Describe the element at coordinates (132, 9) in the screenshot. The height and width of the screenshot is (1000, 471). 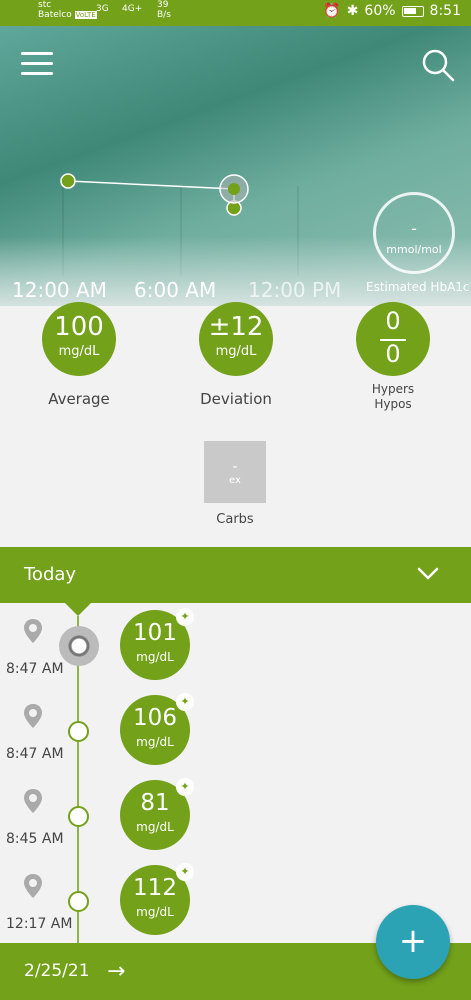
I see `network-2: 4G+` at that location.